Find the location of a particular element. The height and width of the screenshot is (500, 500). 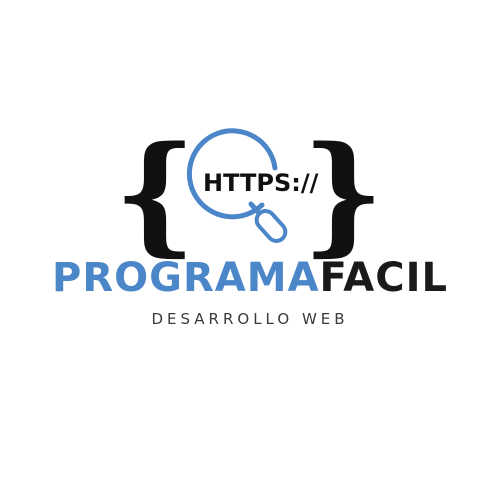

brand-wordmark: PROGRAMAFACIL is located at coordinates (250, 278).